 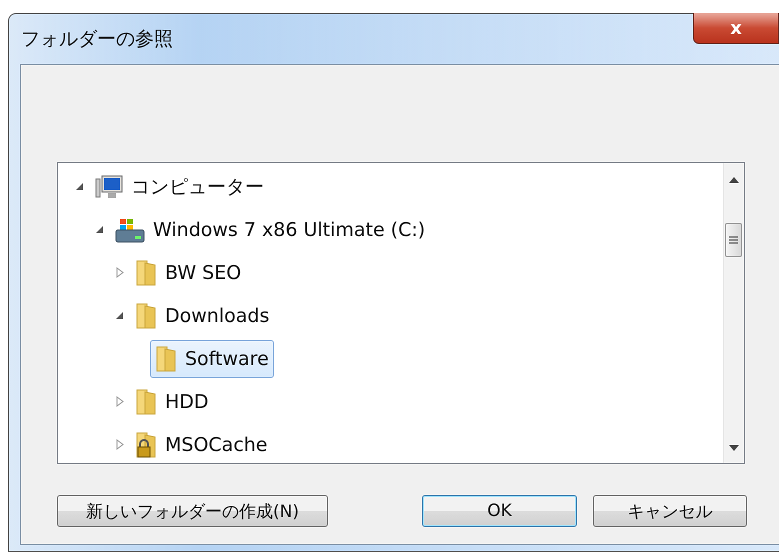 What do you see at coordinates (202, 315) in the screenshot?
I see `tree-item: Downloads` at bounding box center [202, 315].